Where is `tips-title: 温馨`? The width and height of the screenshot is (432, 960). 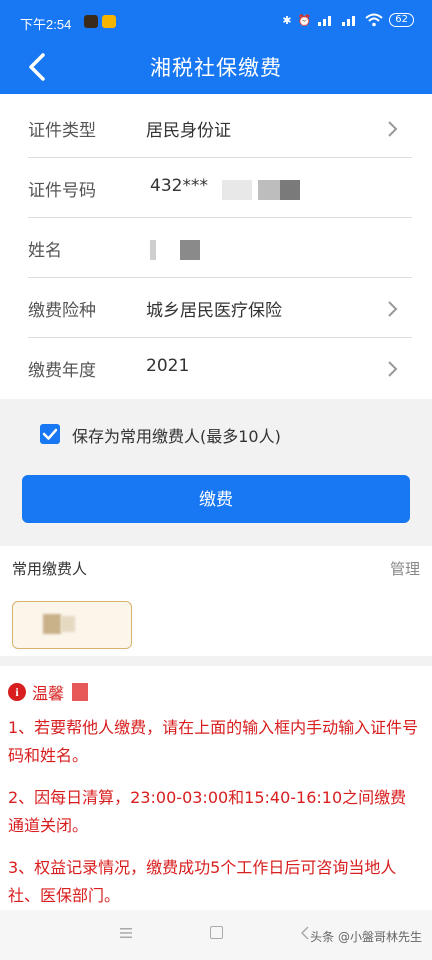
tips-title: 温馨 is located at coordinates (48, 693).